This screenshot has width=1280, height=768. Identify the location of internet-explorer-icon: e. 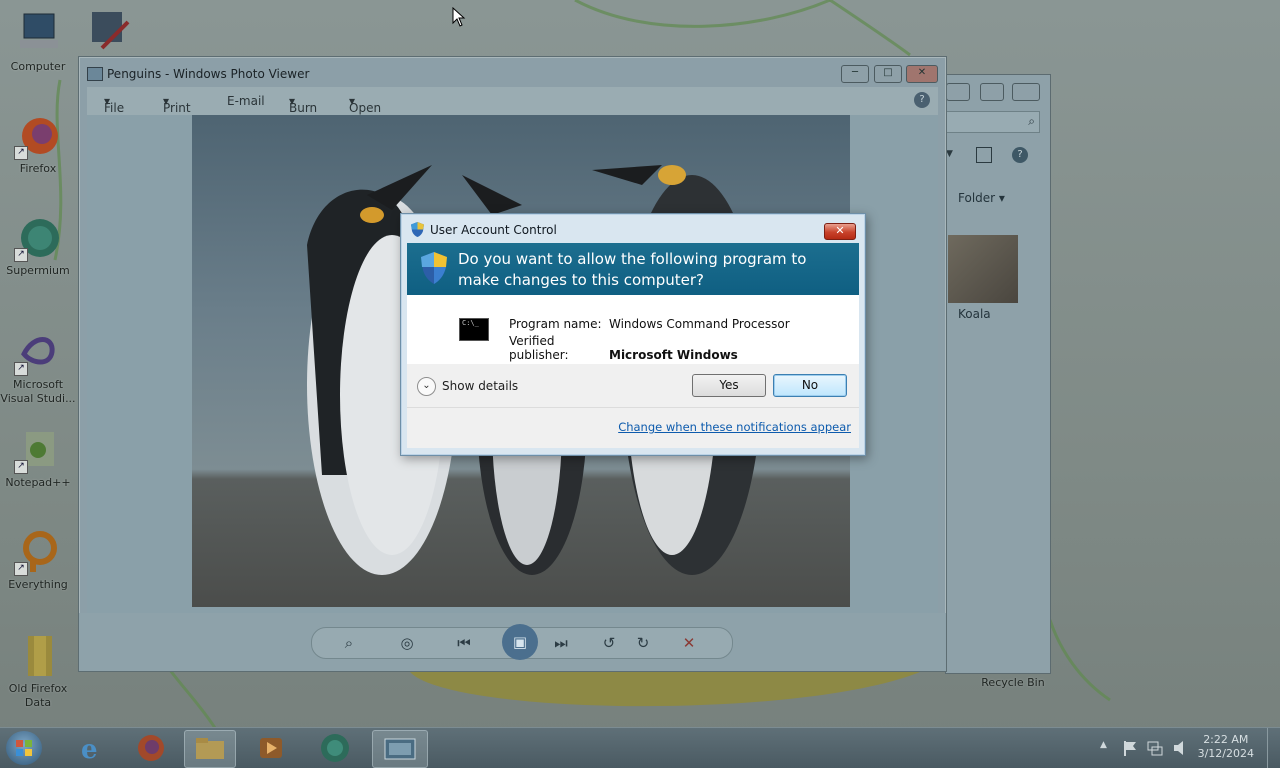
(89, 750).